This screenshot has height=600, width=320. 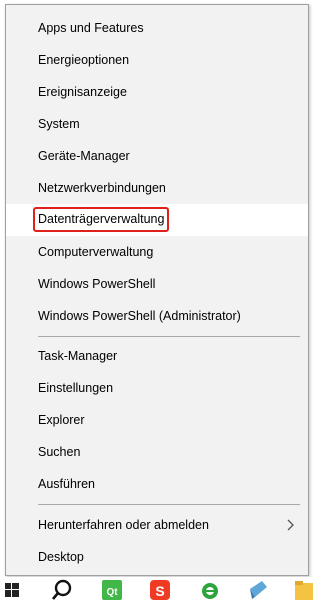 I want to click on notepad-icon, so click(x=258, y=588).